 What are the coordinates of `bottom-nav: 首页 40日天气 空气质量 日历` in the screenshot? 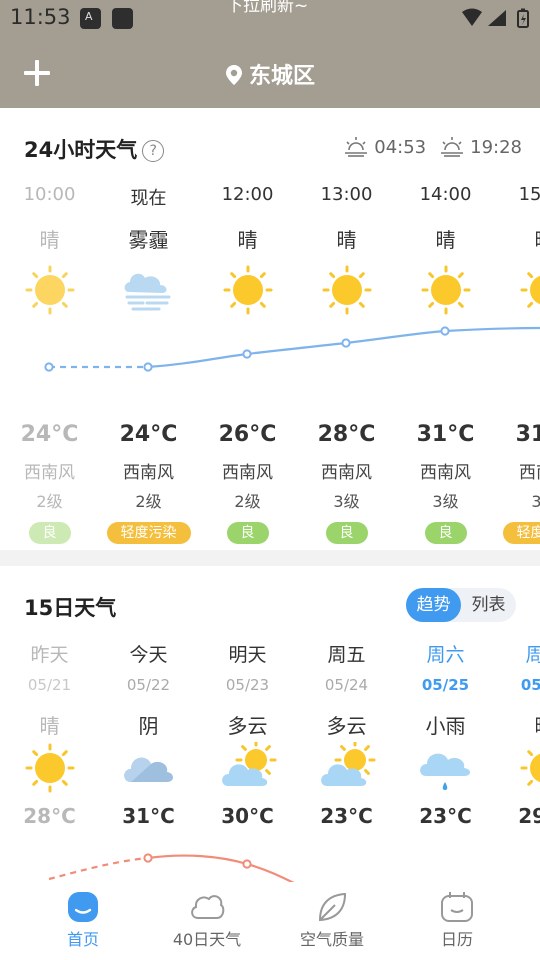 It's located at (270, 921).